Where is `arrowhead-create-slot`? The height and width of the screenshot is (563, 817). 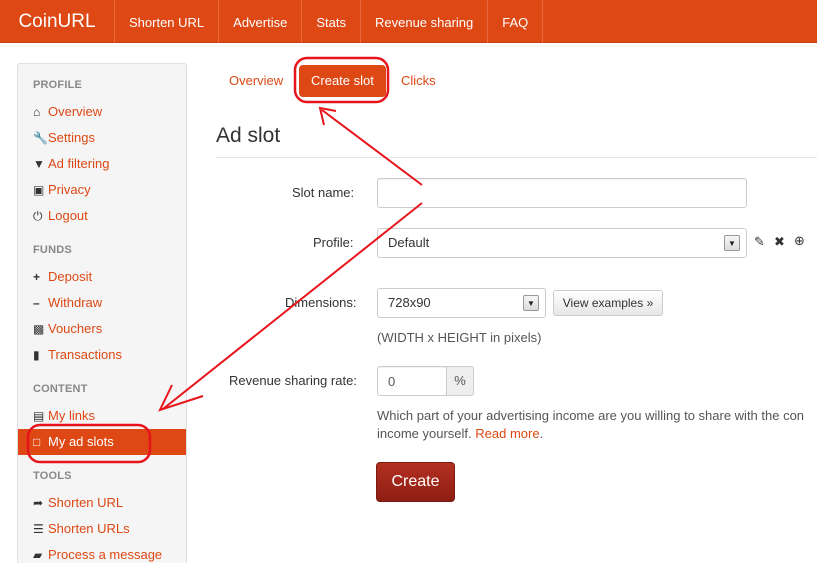 arrowhead-create-slot is located at coordinates (327, 116).